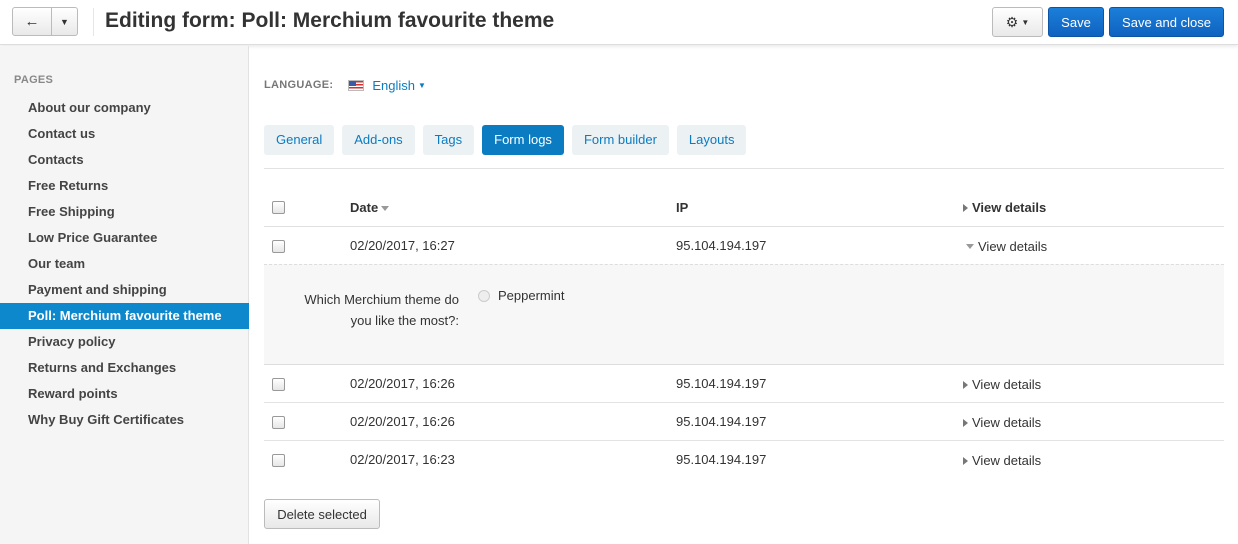 This screenshot has width=1238, height=544. What do you see at coordinates (299, 140) in the screenshot?
I see `tab-general: General` at bounding box center [299, 140].